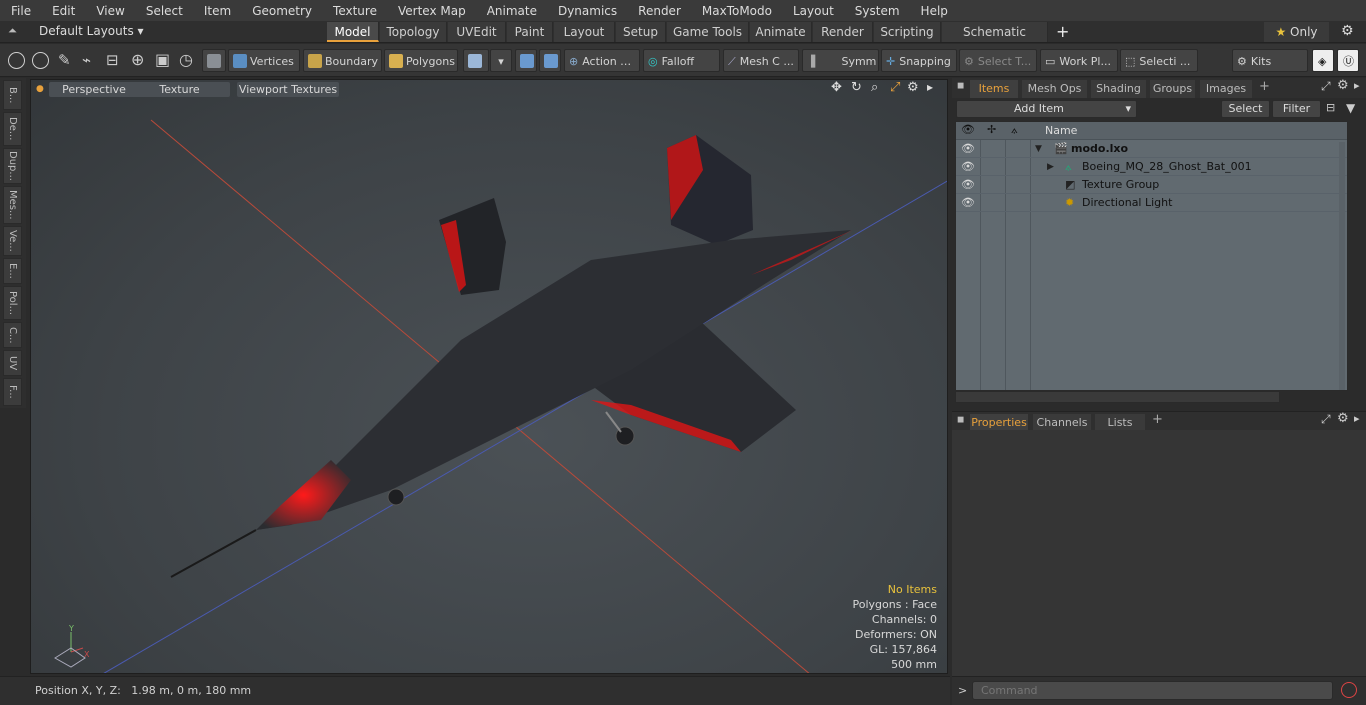 The width and height of the screenshot is (1366, 705). What do you see at coordinates (64, 60) in the screenshot?
I see `pen-icon: ✎` at bounding box center [64, 60].